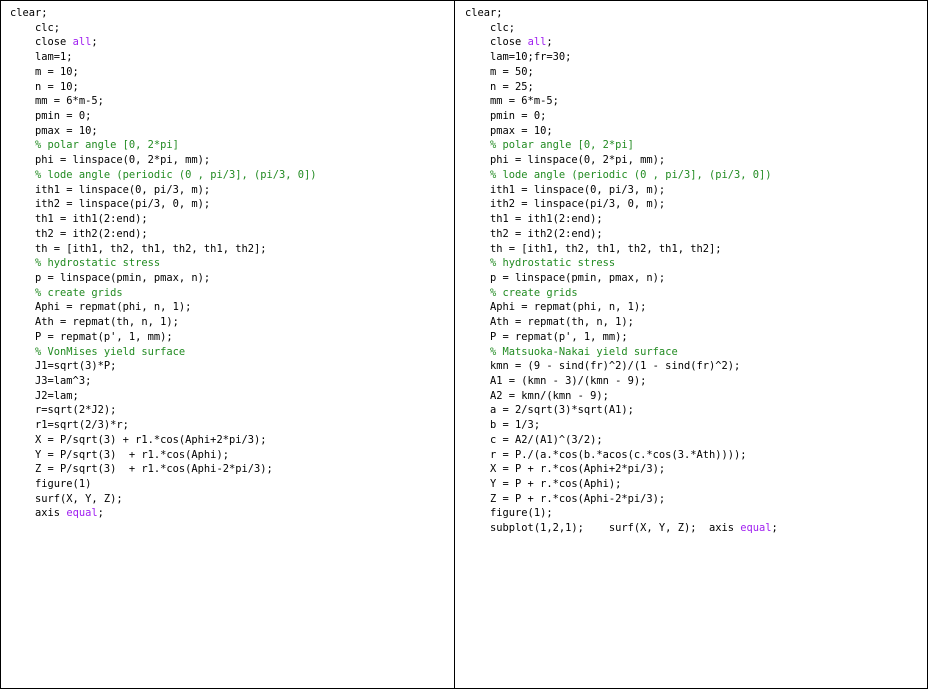 This screenshot has width=928, height=689. Describe the element at coordinates (621, 57) in the screenshot. I see `code-line: lam=10;fr=30;` at that location.